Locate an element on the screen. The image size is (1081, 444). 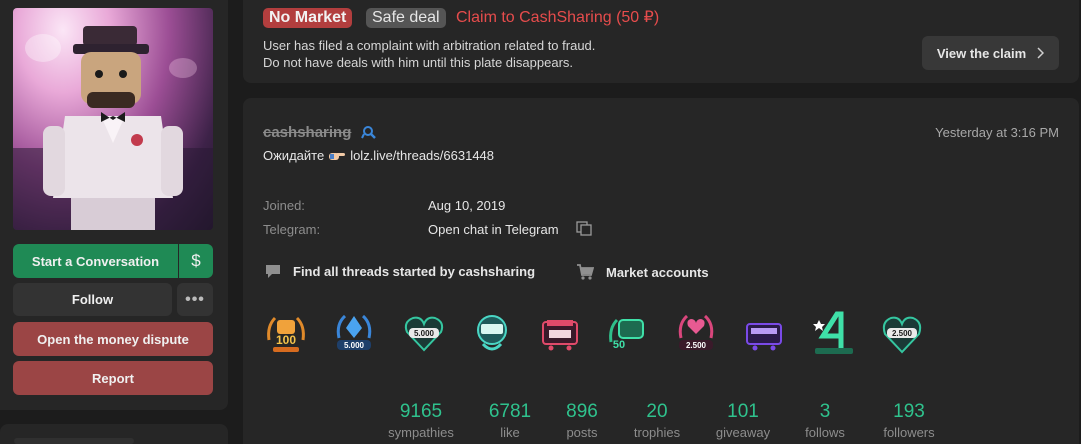
send-money-button: $ is located at coordinates (196, 261).